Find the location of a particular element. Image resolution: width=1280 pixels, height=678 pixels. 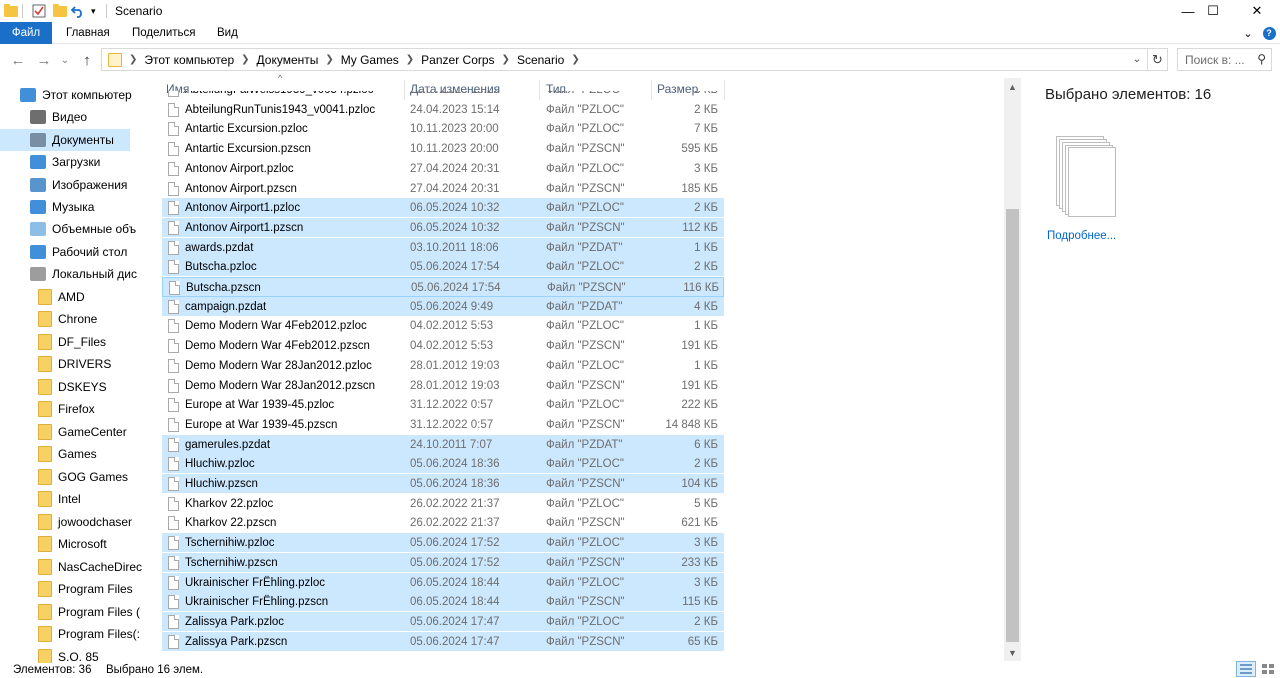

sidebar-item-label: Program Files is located at coordinates (95, 589).